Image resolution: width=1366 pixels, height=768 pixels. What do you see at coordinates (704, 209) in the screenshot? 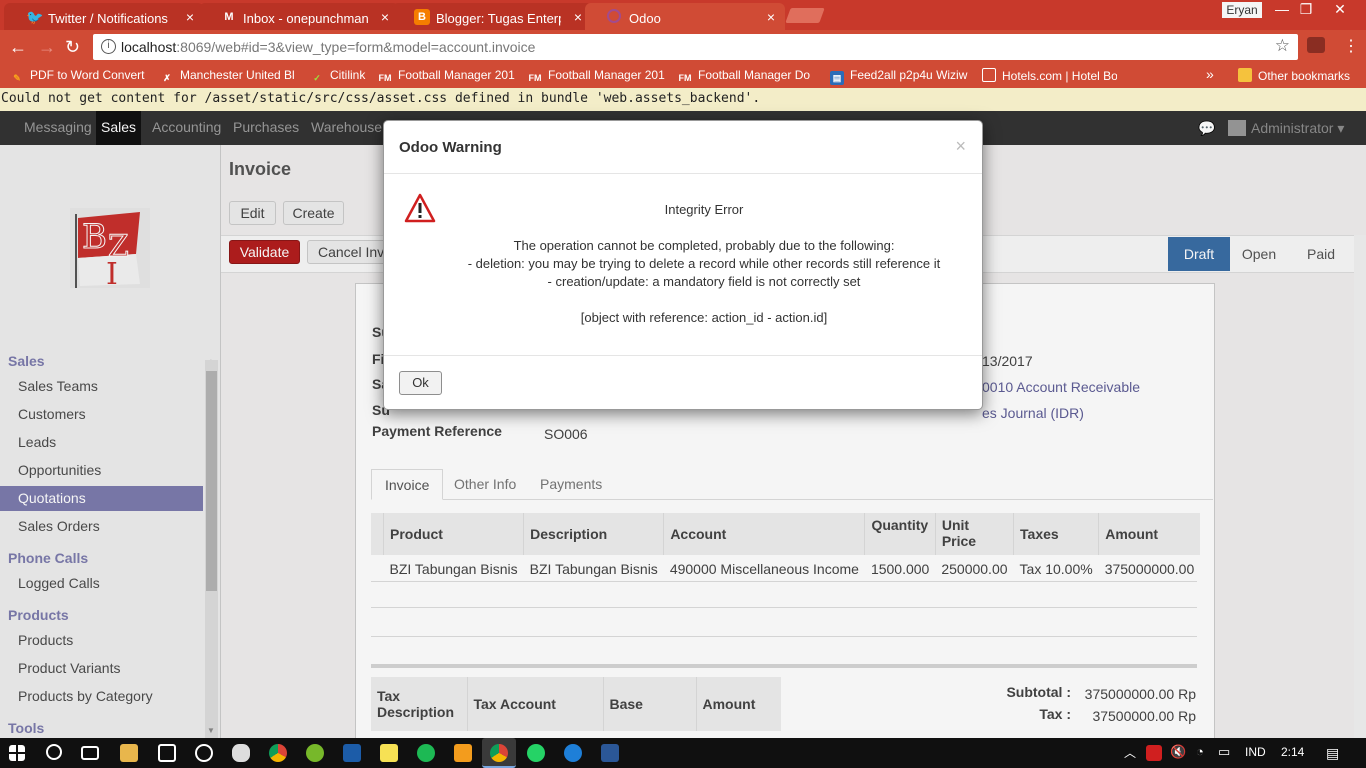
I see `error-heading: Integrity Error` at bounding box center [704, 209].